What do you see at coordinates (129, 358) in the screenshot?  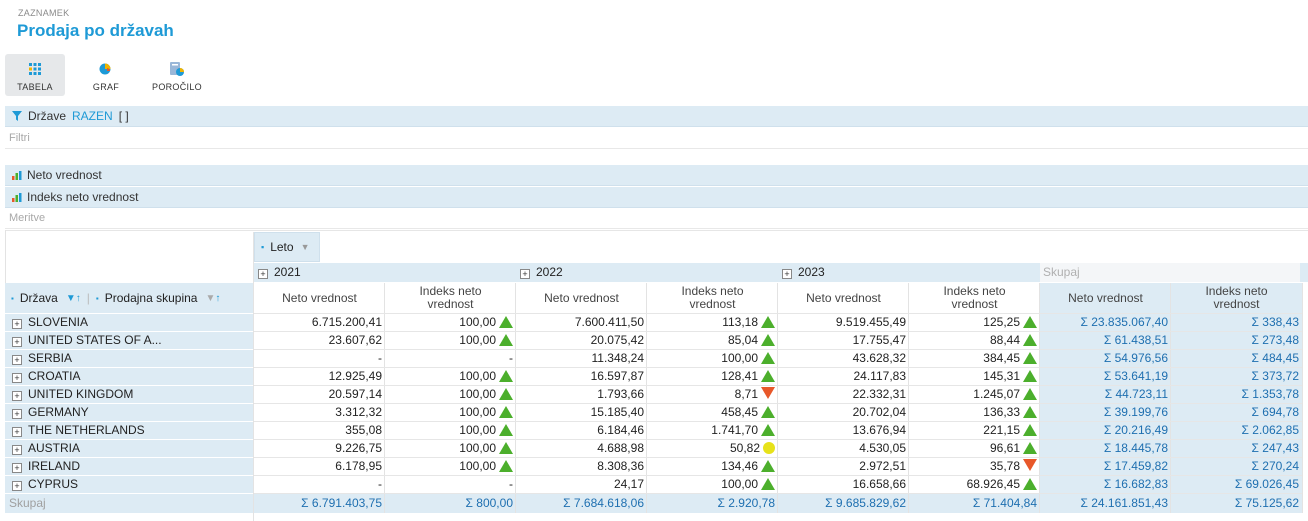 I see `row-header: + SERBIA` at bounding box center [129, 358].